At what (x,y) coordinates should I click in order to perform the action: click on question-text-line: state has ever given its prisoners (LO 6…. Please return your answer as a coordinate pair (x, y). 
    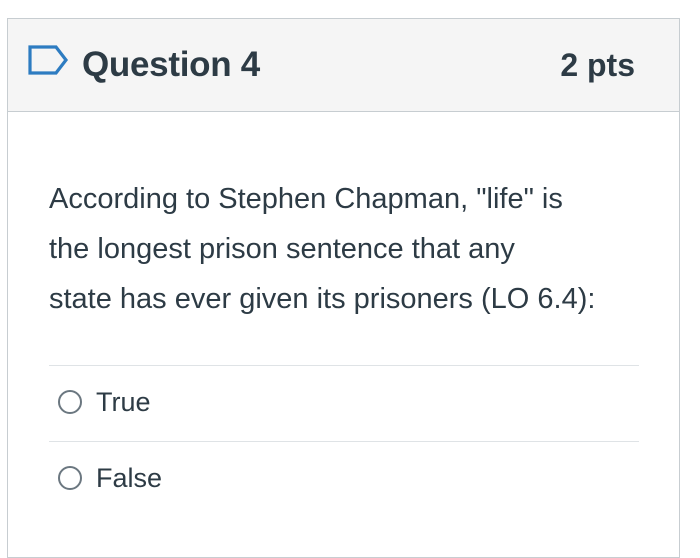
    Looking at the image, I should click on (322, 299).